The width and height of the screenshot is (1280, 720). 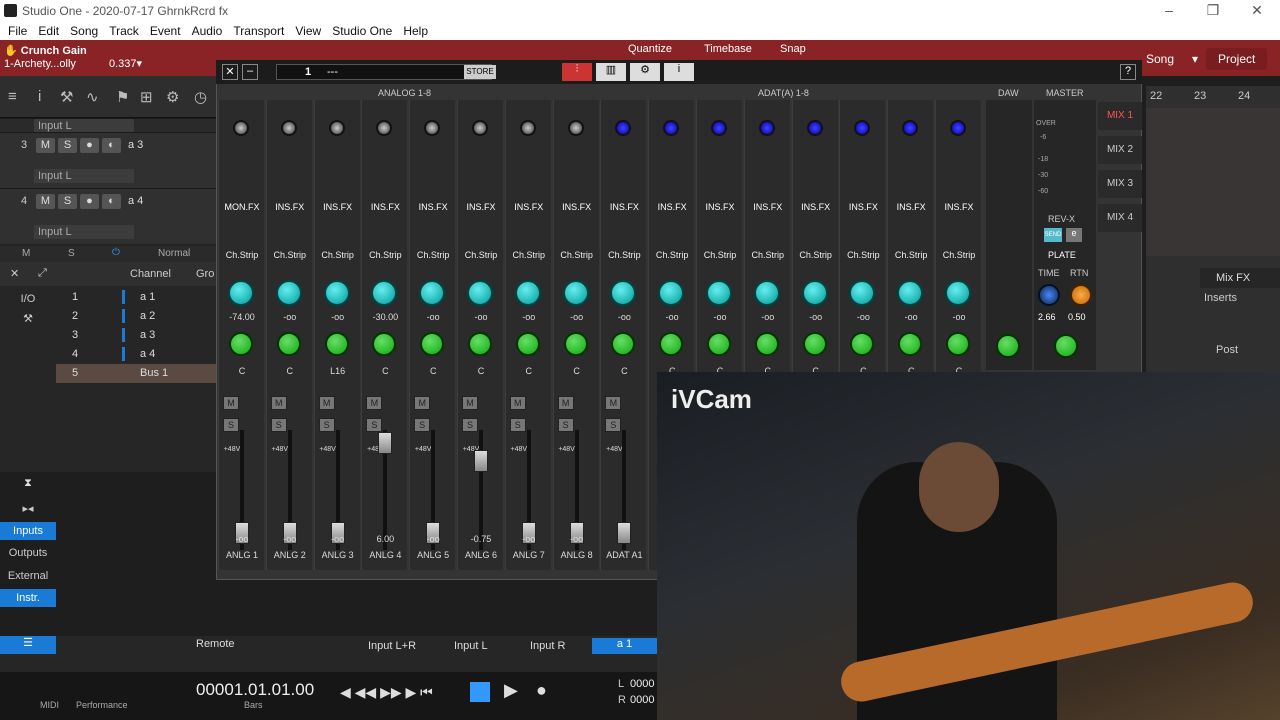 What do you see at coordinates (136, 316) in the screenshot?
I see `channel-row: 2a 2` at bounding box center [136, 316].